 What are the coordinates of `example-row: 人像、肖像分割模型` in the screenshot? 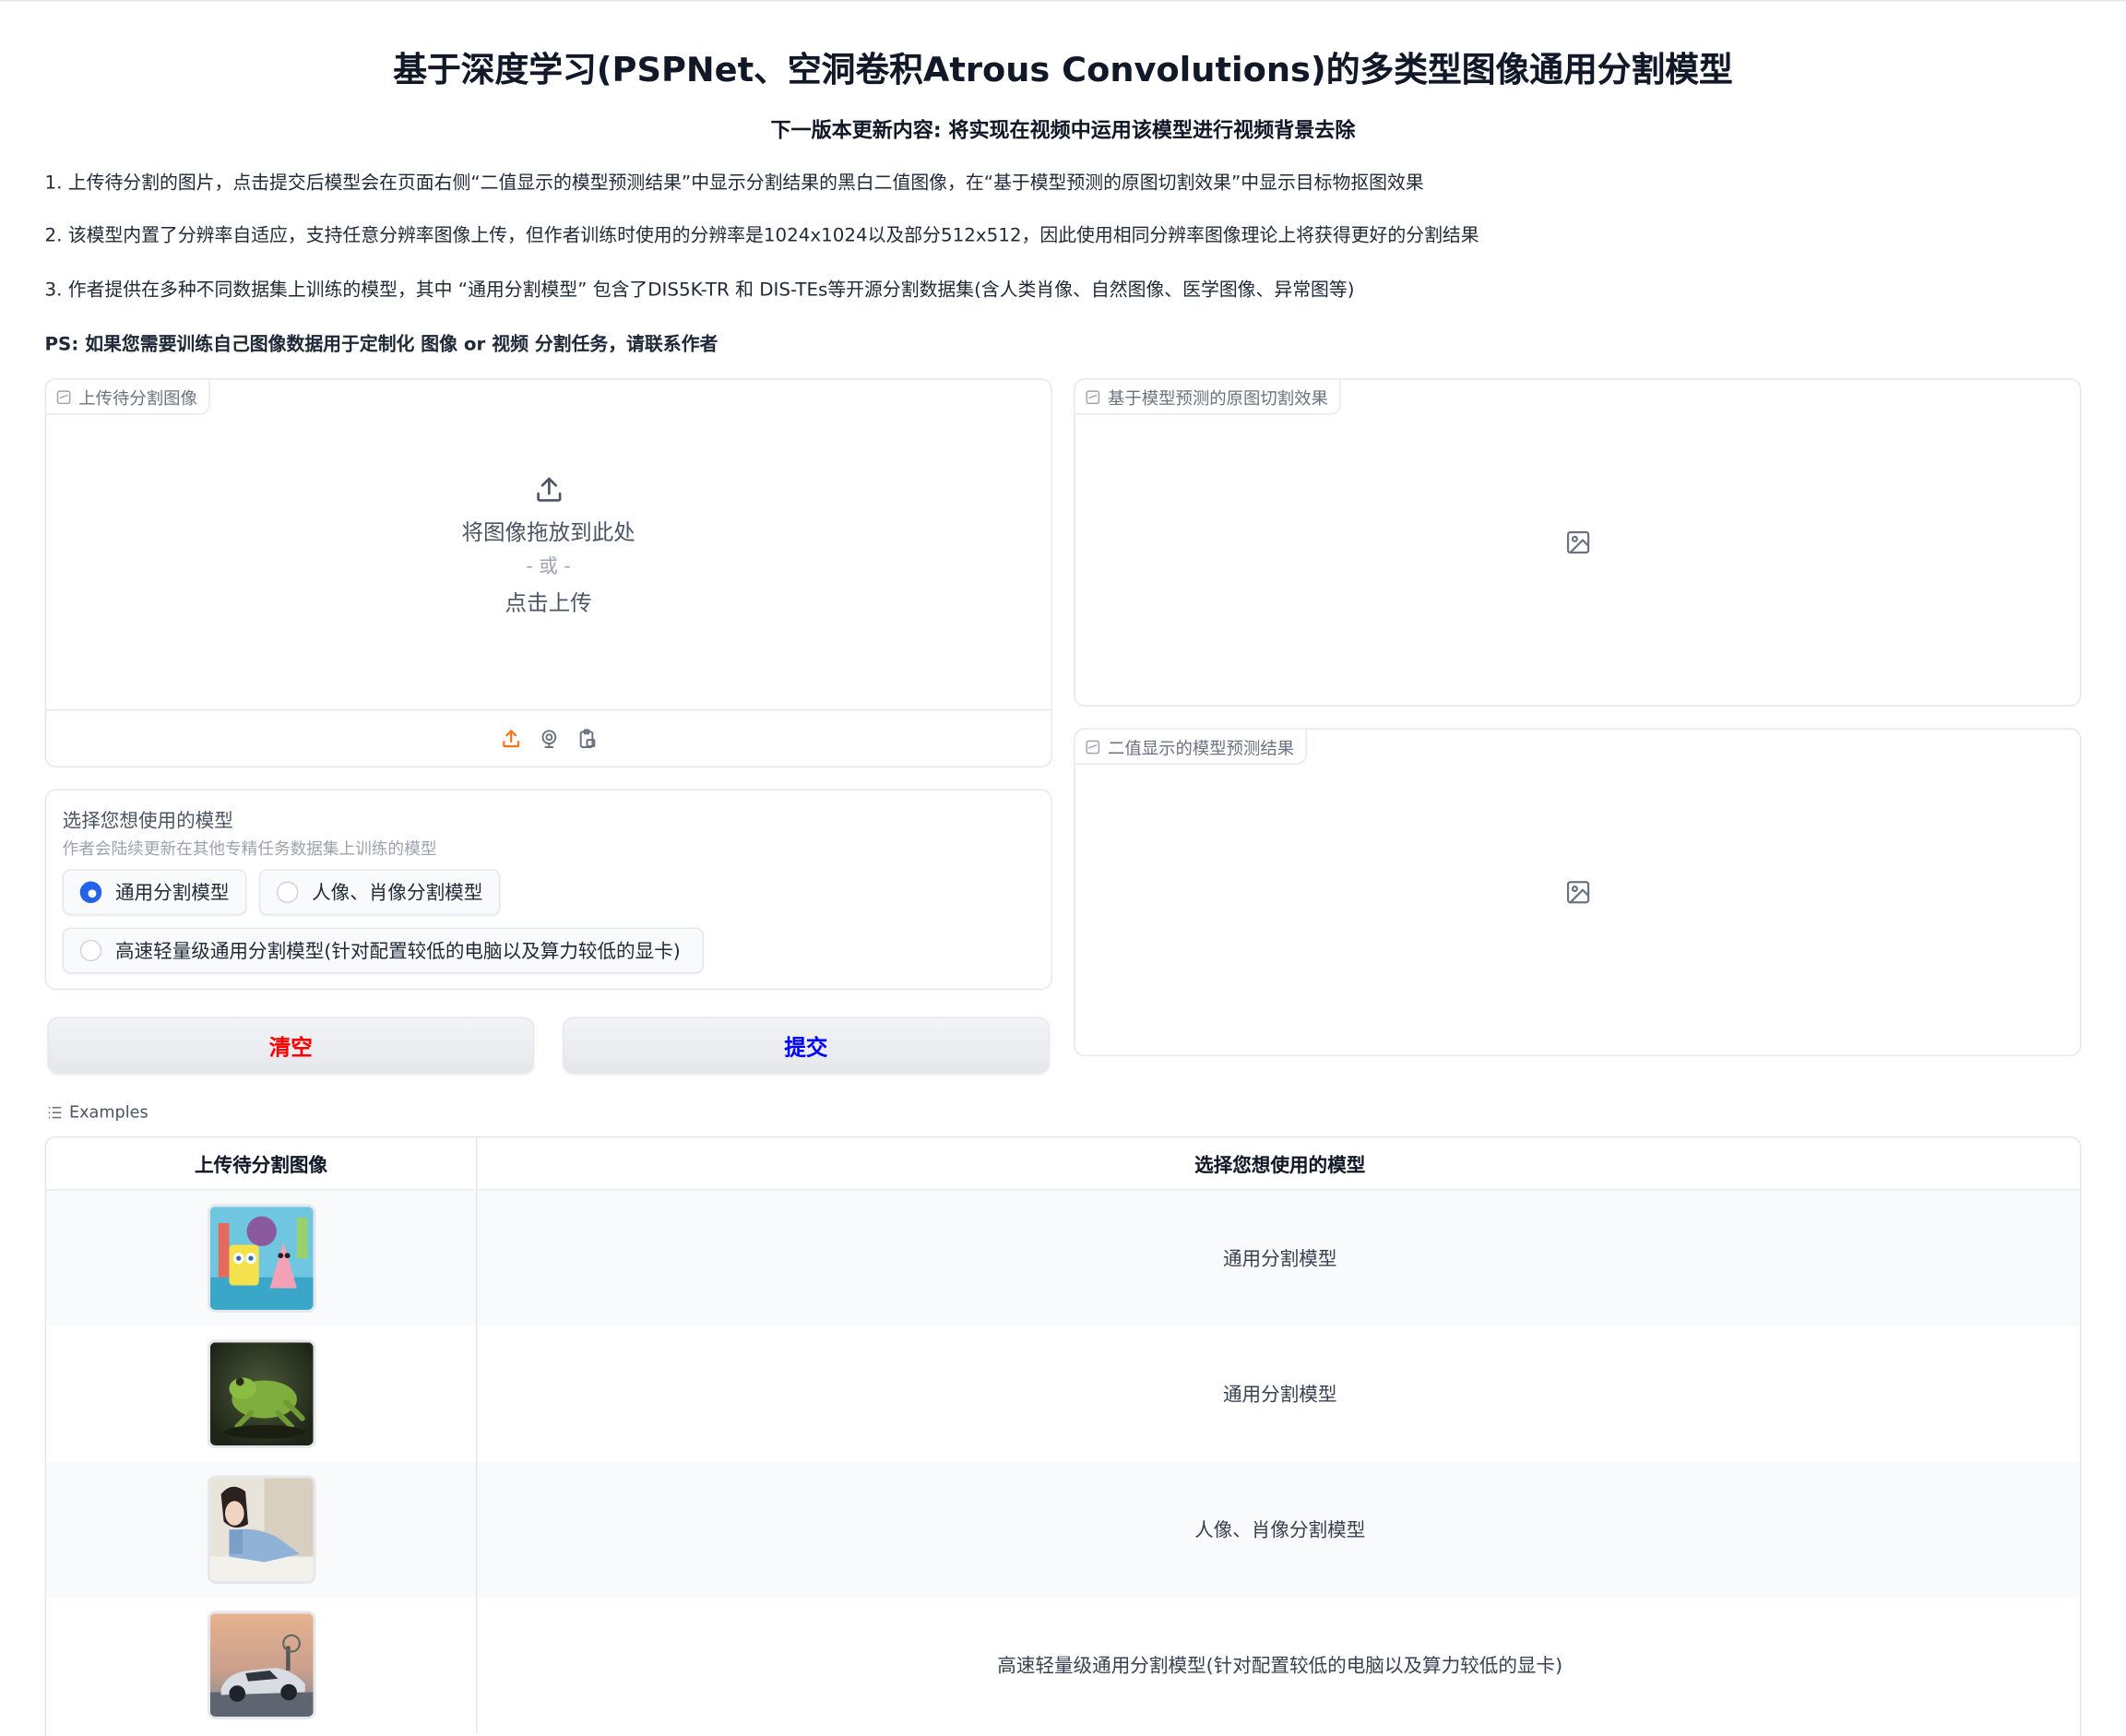 It's located at (1062, 1529).